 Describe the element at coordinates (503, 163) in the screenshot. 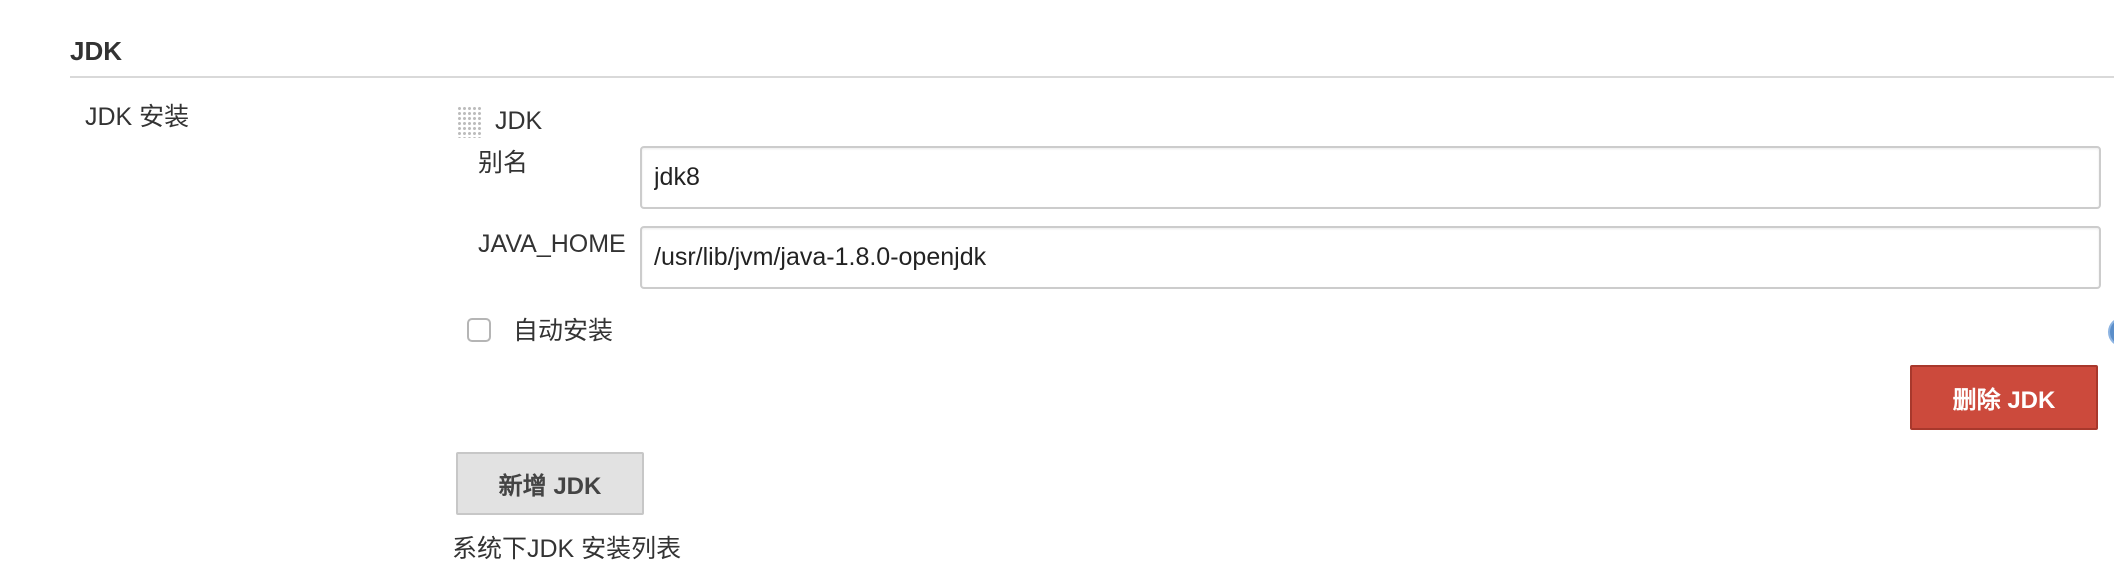

I see `name-label: 别名` at that location.